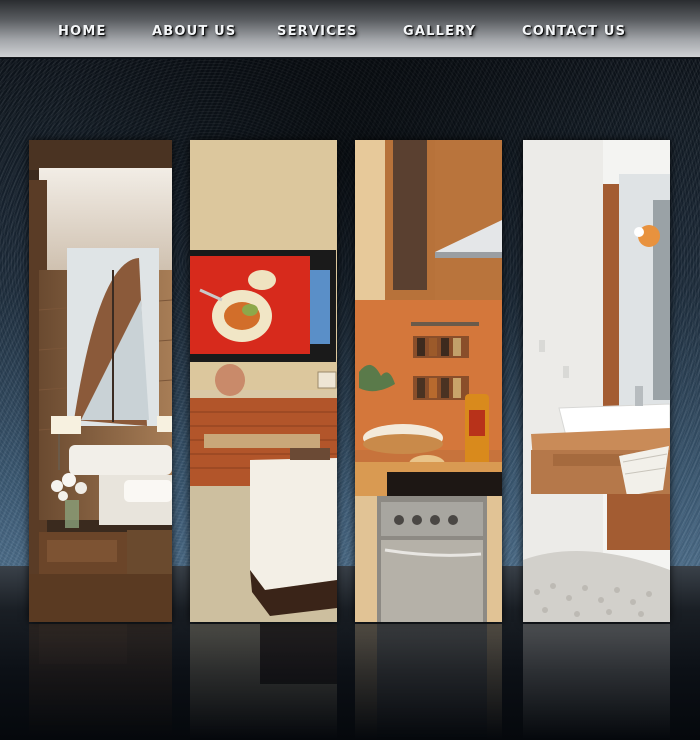 The image size is (700, 740). Describe the element at coordinates (596, 682) in the screenshot. I see `bathroom-reflection` at that location.